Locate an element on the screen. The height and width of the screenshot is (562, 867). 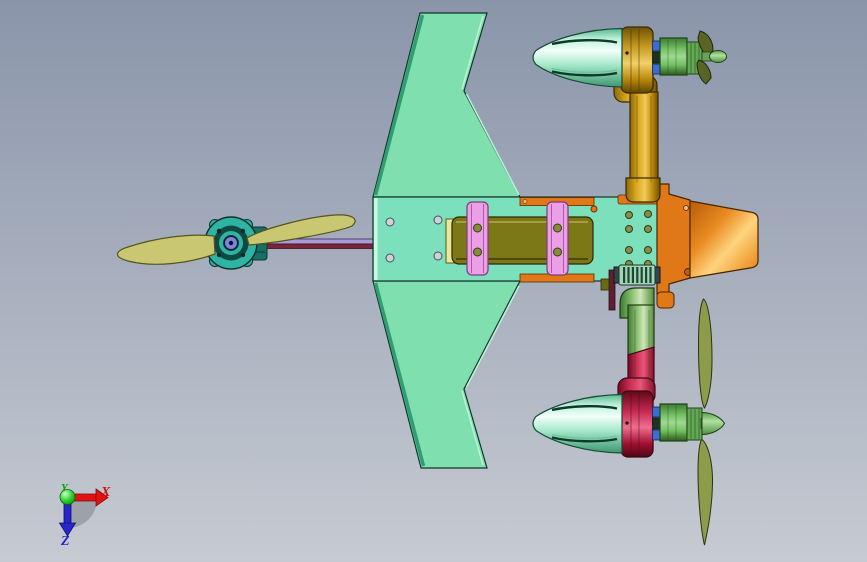
x-axis-label: X is located at coordinates (105, 492).